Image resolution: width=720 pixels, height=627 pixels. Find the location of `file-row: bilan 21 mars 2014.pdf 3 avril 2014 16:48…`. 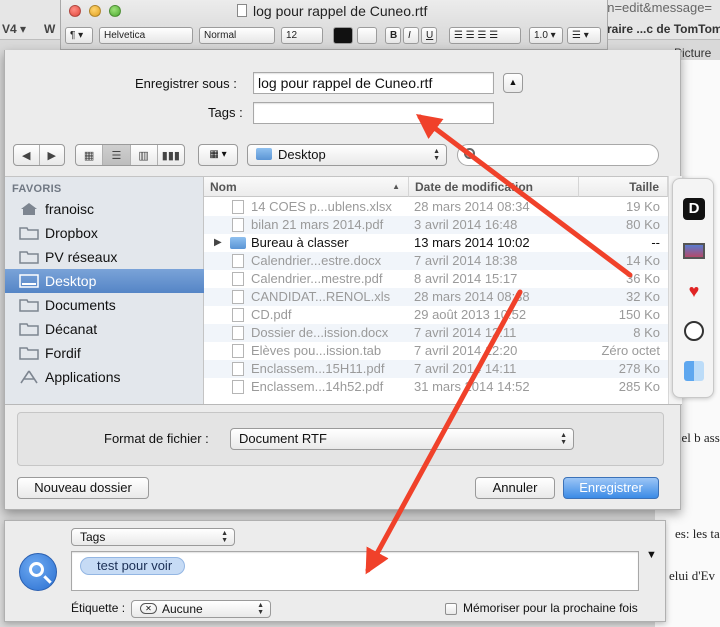

file-row: bilan 21 mars 2014.pdf 3 avril 2014 16:48… is located at coordinates (436, 225).